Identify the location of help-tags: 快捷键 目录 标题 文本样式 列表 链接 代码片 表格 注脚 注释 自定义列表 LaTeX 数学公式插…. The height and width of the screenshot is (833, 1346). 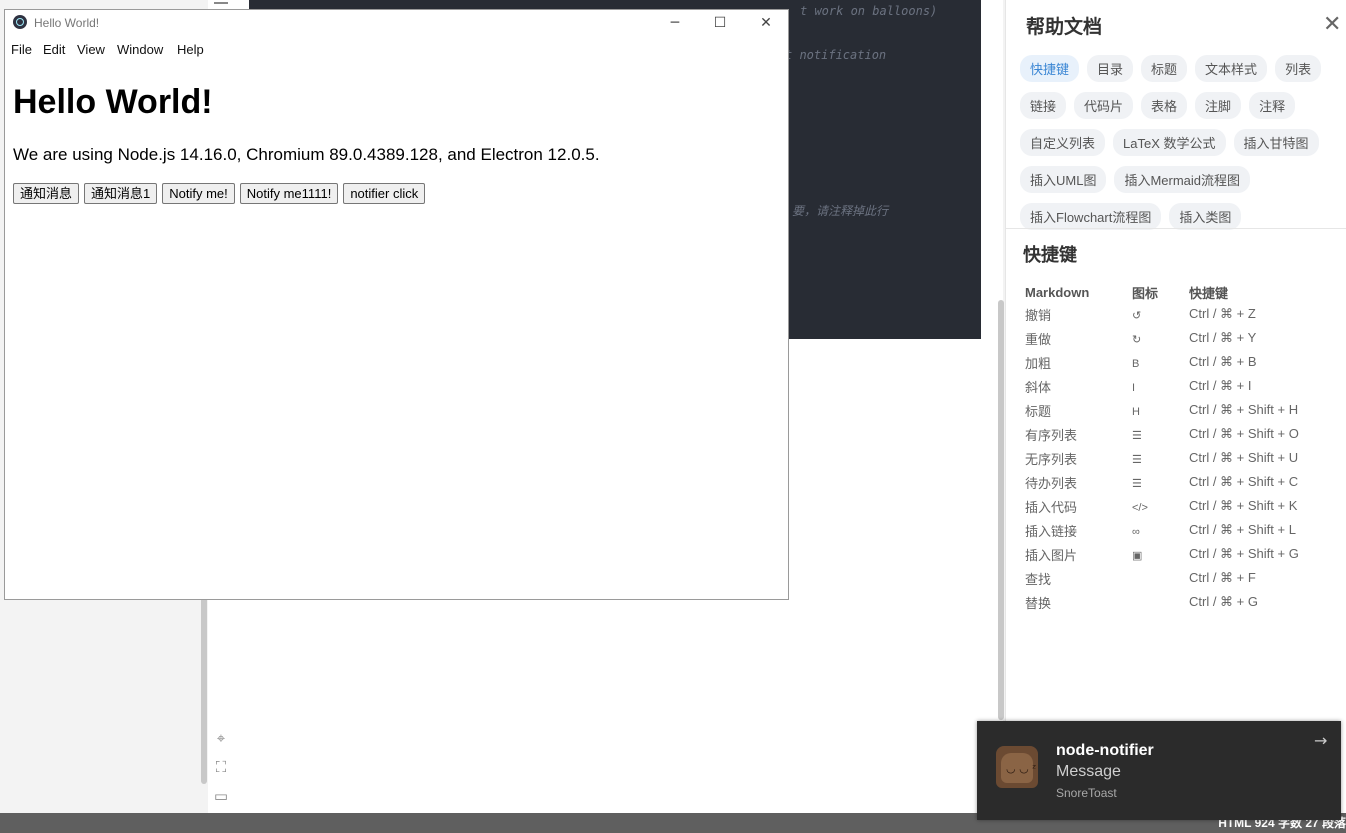
(1181, 142).